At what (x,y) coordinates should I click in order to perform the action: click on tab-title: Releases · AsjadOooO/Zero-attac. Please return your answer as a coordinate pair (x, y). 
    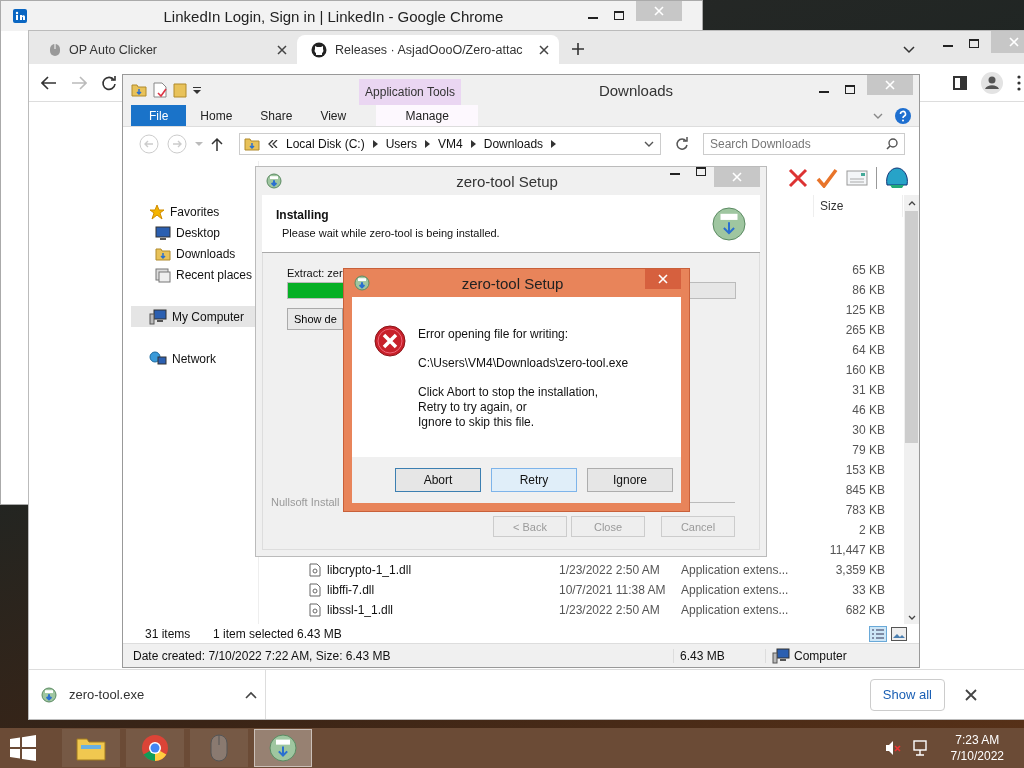
    Looking at the image, I should click on (429, 49).